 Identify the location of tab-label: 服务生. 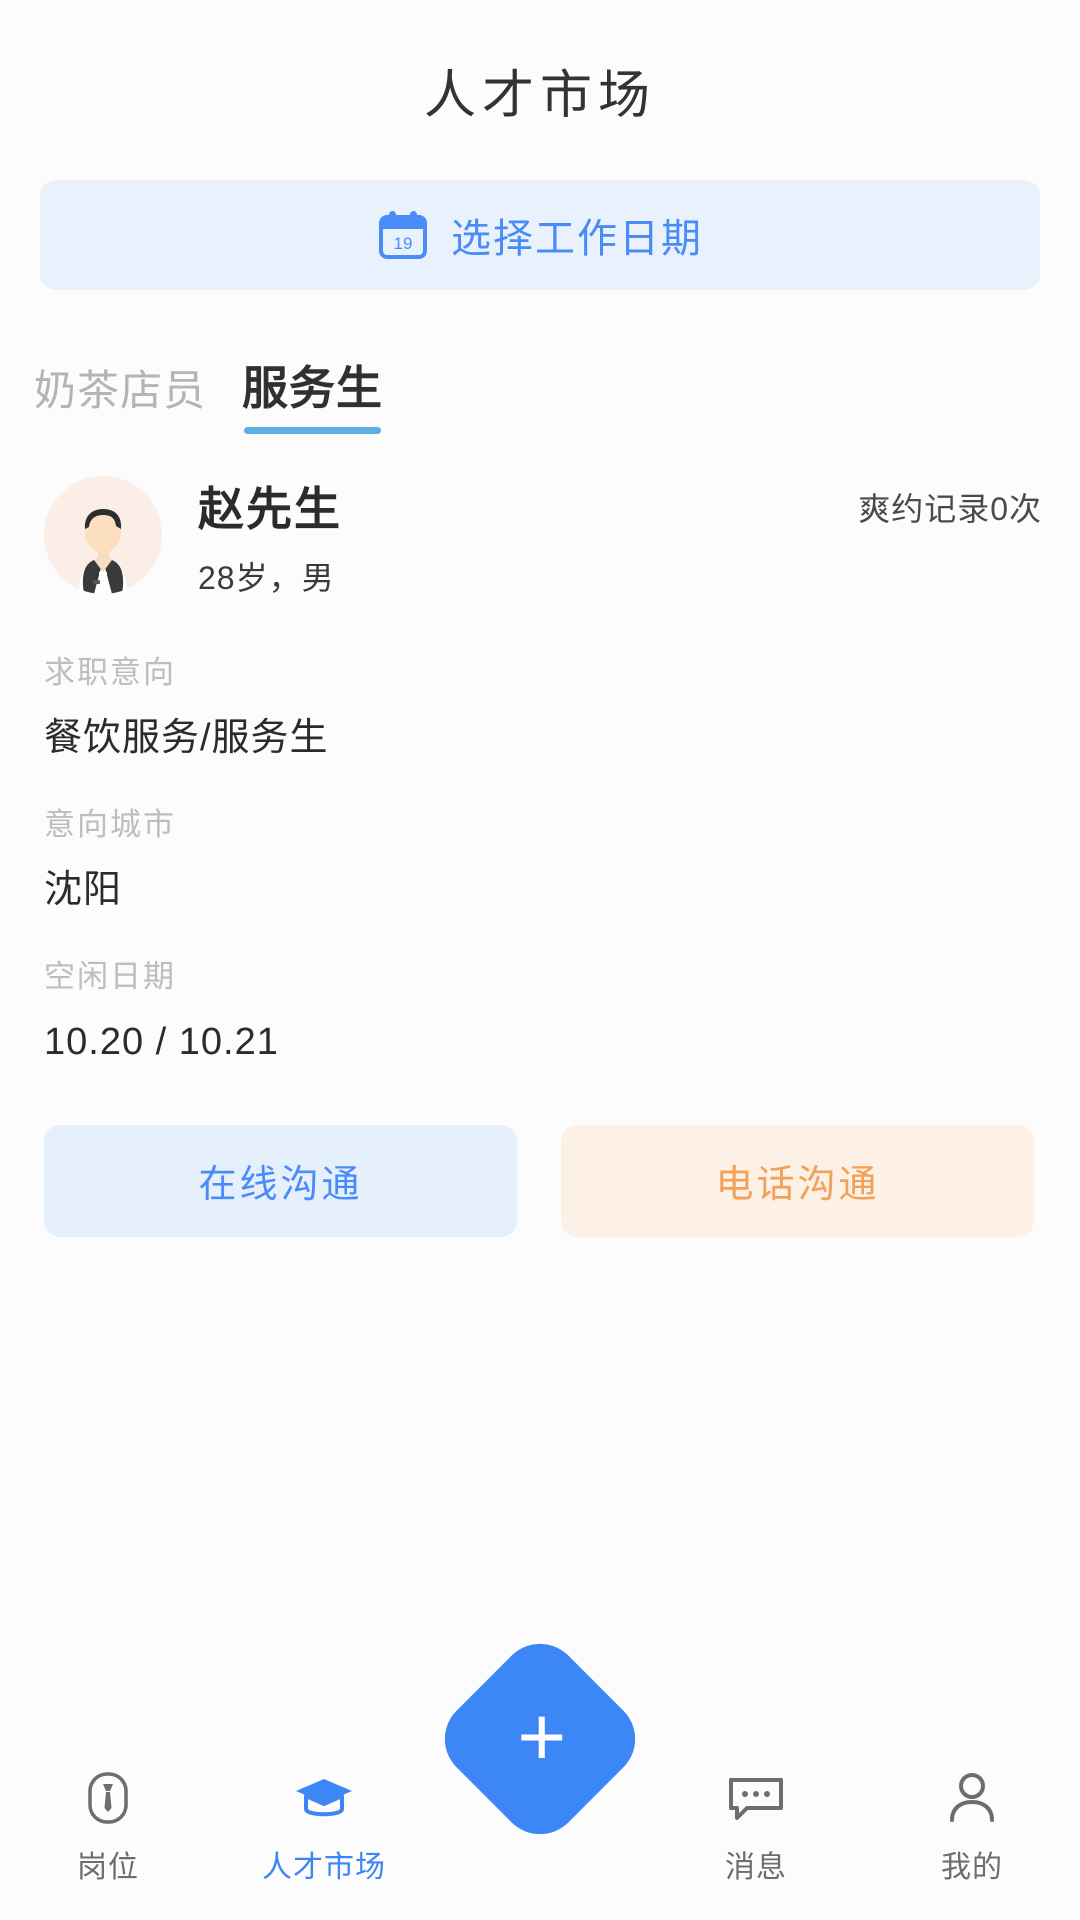
(313, 388).